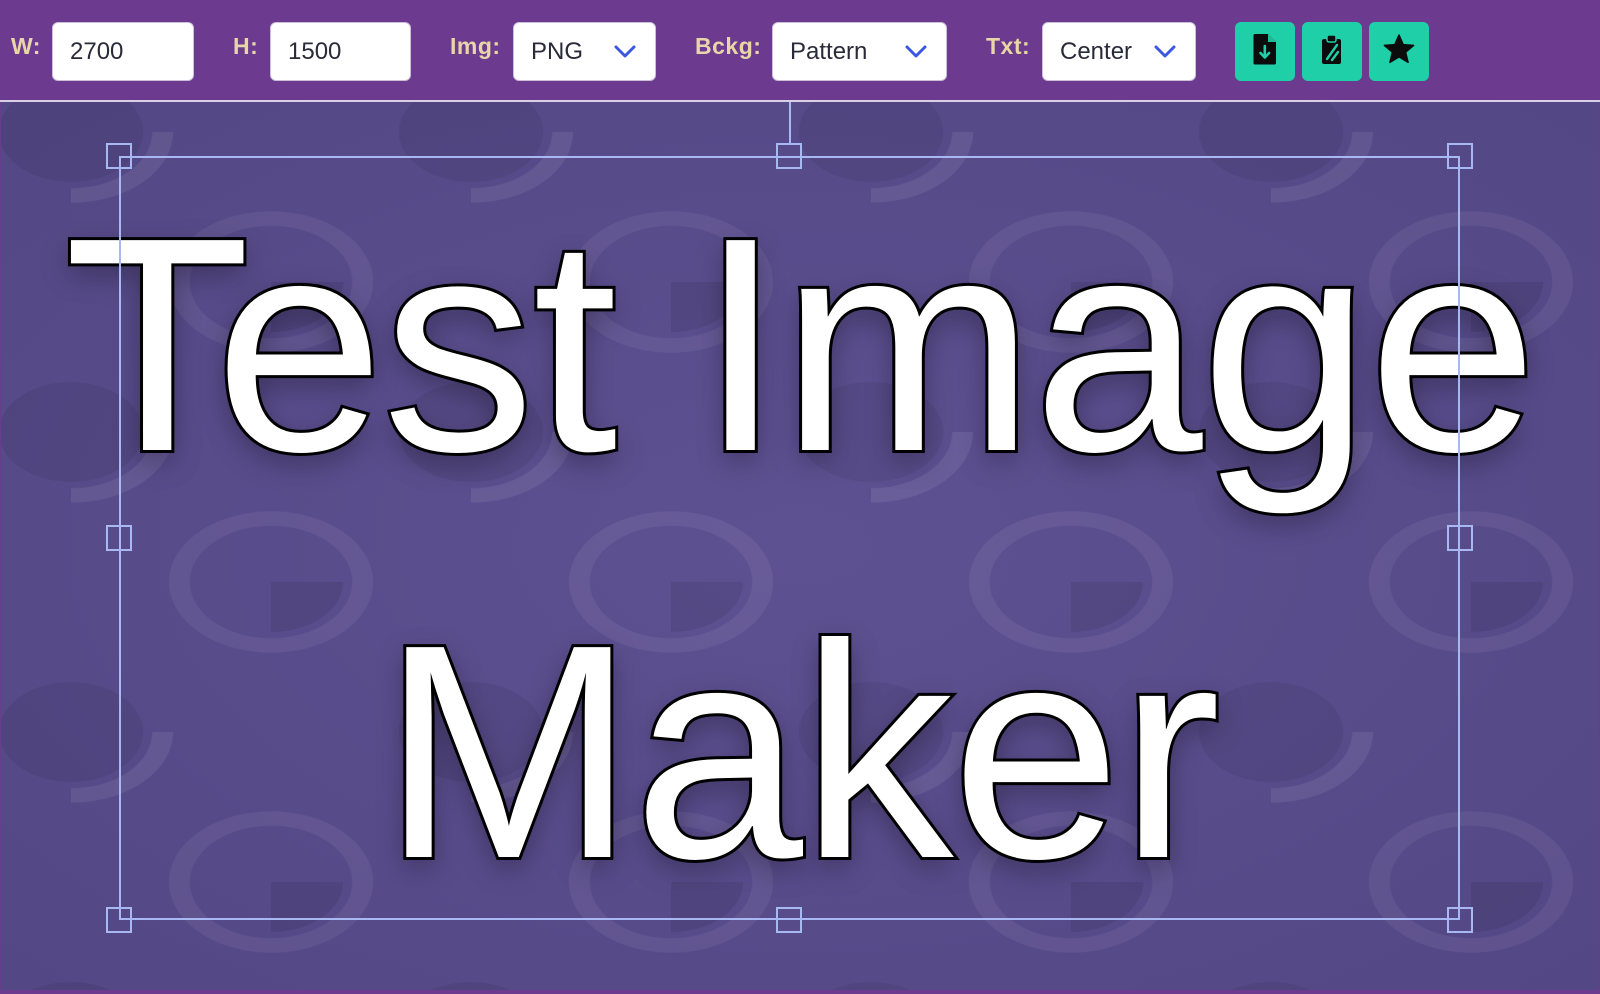 This screenshot has width=1600, height=994. I want to click on img-format-select: PNG, so click(584, 51).